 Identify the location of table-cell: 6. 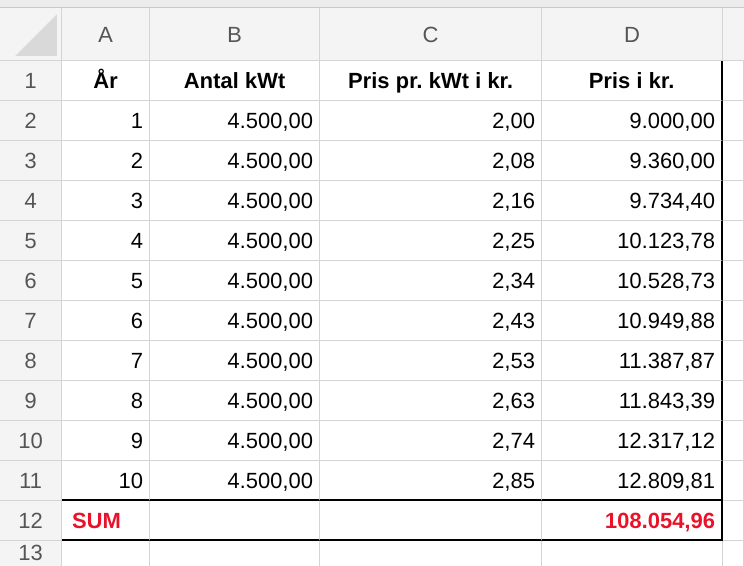
(106, 321).